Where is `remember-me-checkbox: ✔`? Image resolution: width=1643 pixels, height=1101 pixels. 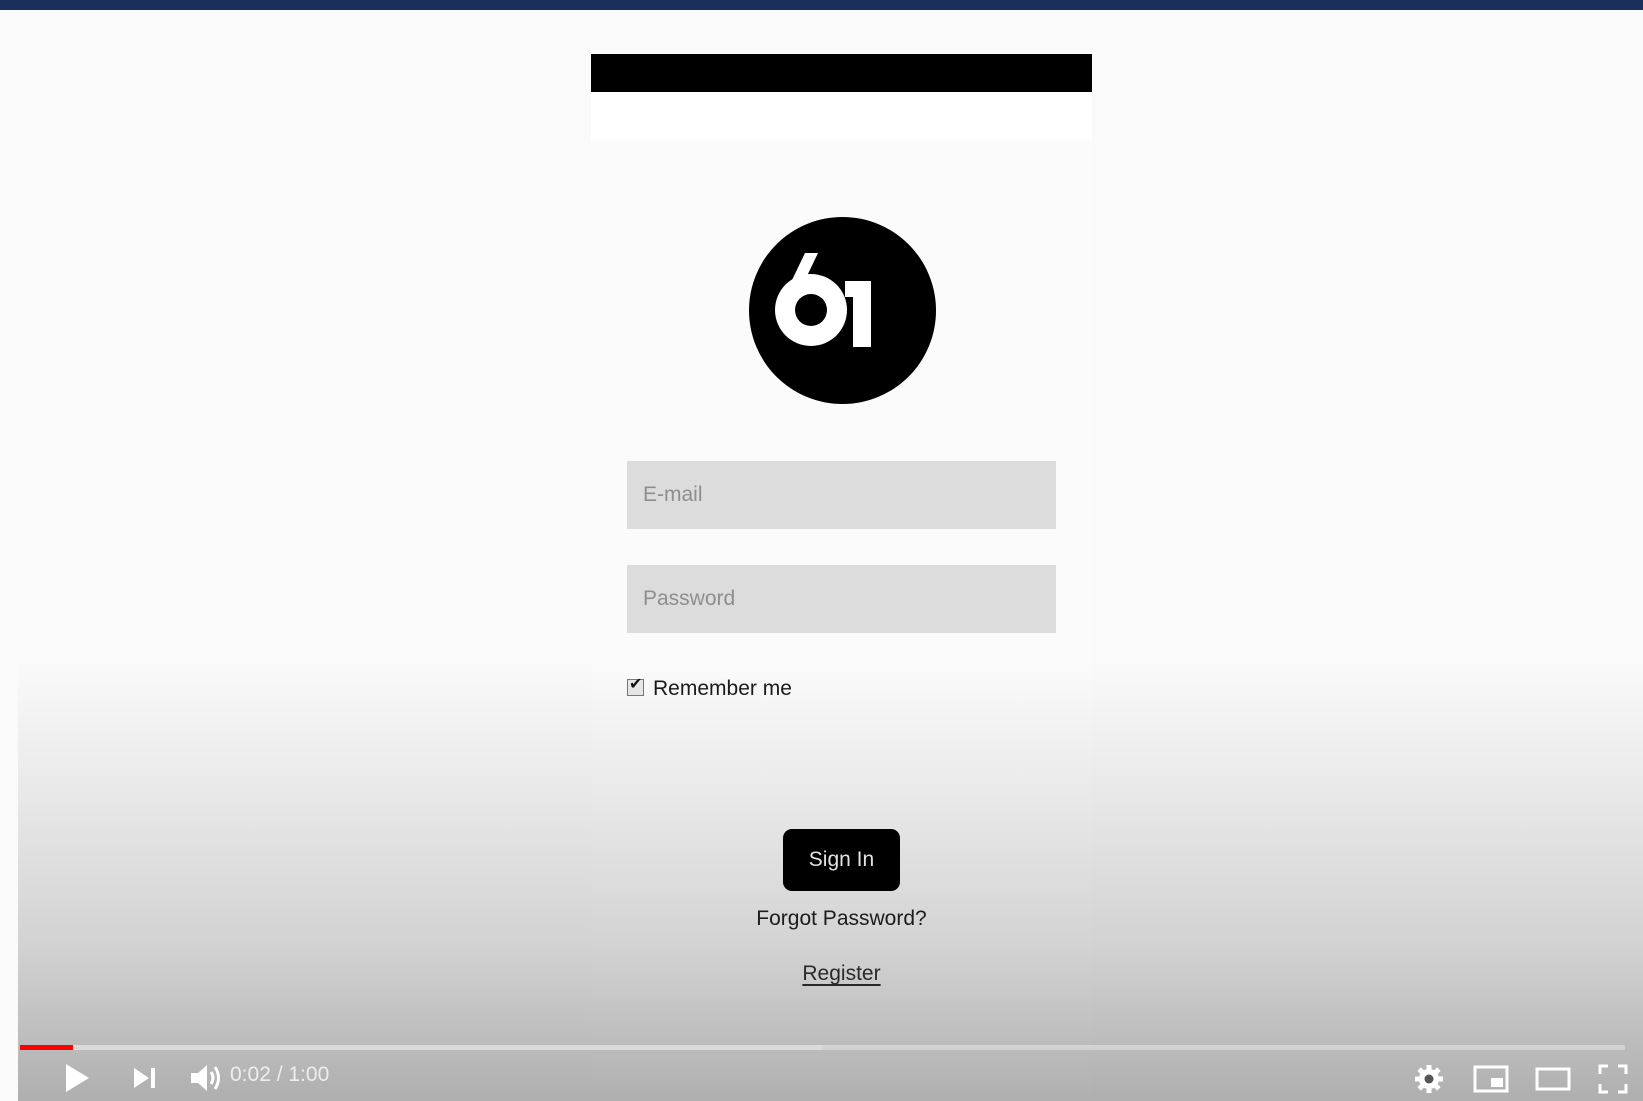
remember-me-checkbox: ✔ is located at coordinates (635, 685).